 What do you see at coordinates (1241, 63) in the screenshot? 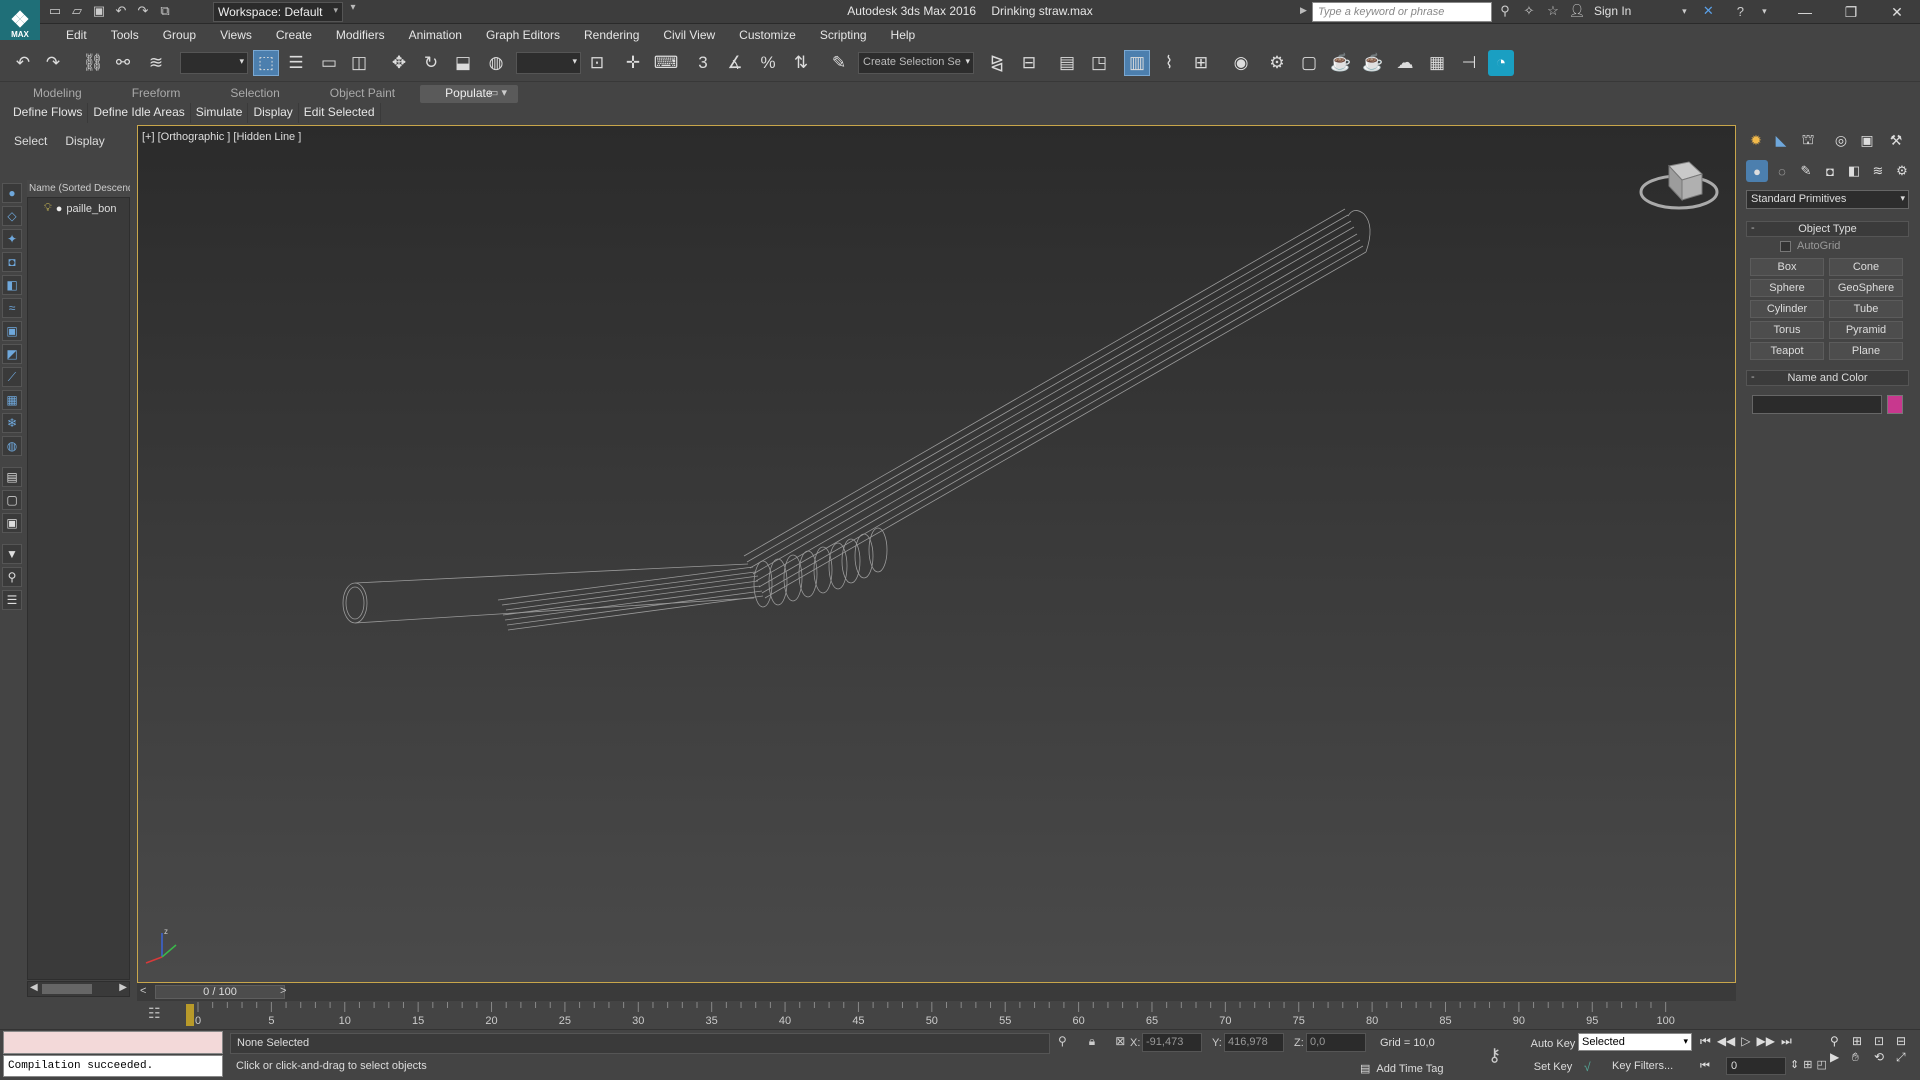
I see `material-editor-icon: ◉` at bounding box center [1241, 63].